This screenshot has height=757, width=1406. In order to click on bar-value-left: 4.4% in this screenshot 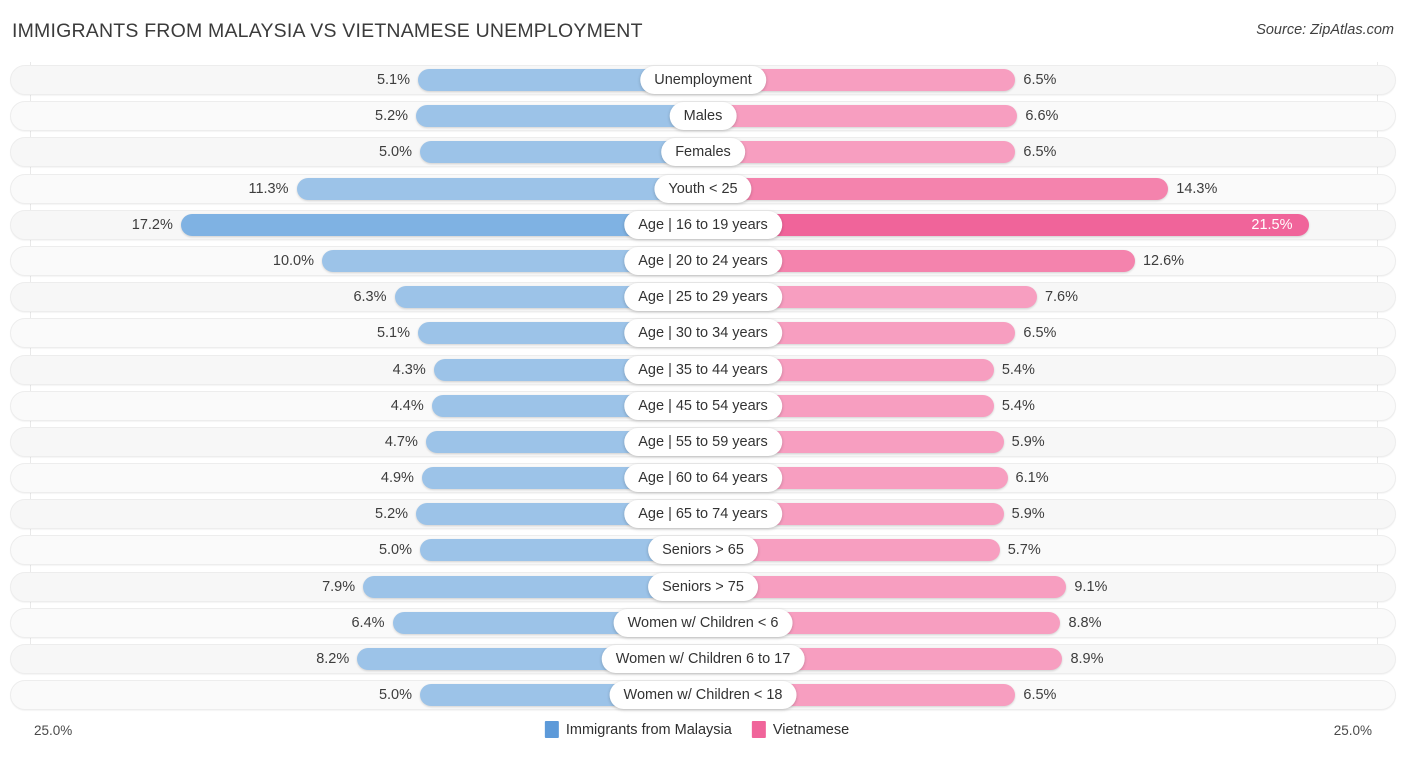, I will do `click(407, 405)`.